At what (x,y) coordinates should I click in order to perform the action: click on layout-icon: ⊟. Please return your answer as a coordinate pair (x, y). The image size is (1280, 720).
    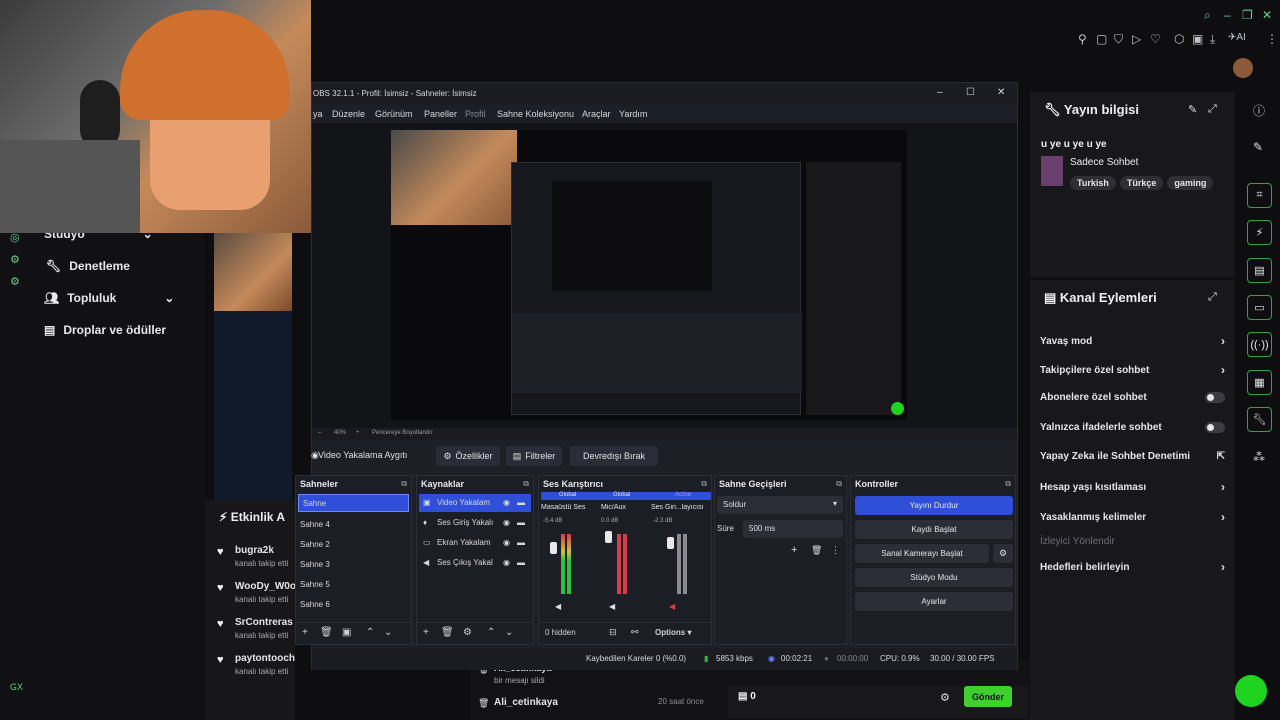
    Looking at the image, I should click on (613, 632).